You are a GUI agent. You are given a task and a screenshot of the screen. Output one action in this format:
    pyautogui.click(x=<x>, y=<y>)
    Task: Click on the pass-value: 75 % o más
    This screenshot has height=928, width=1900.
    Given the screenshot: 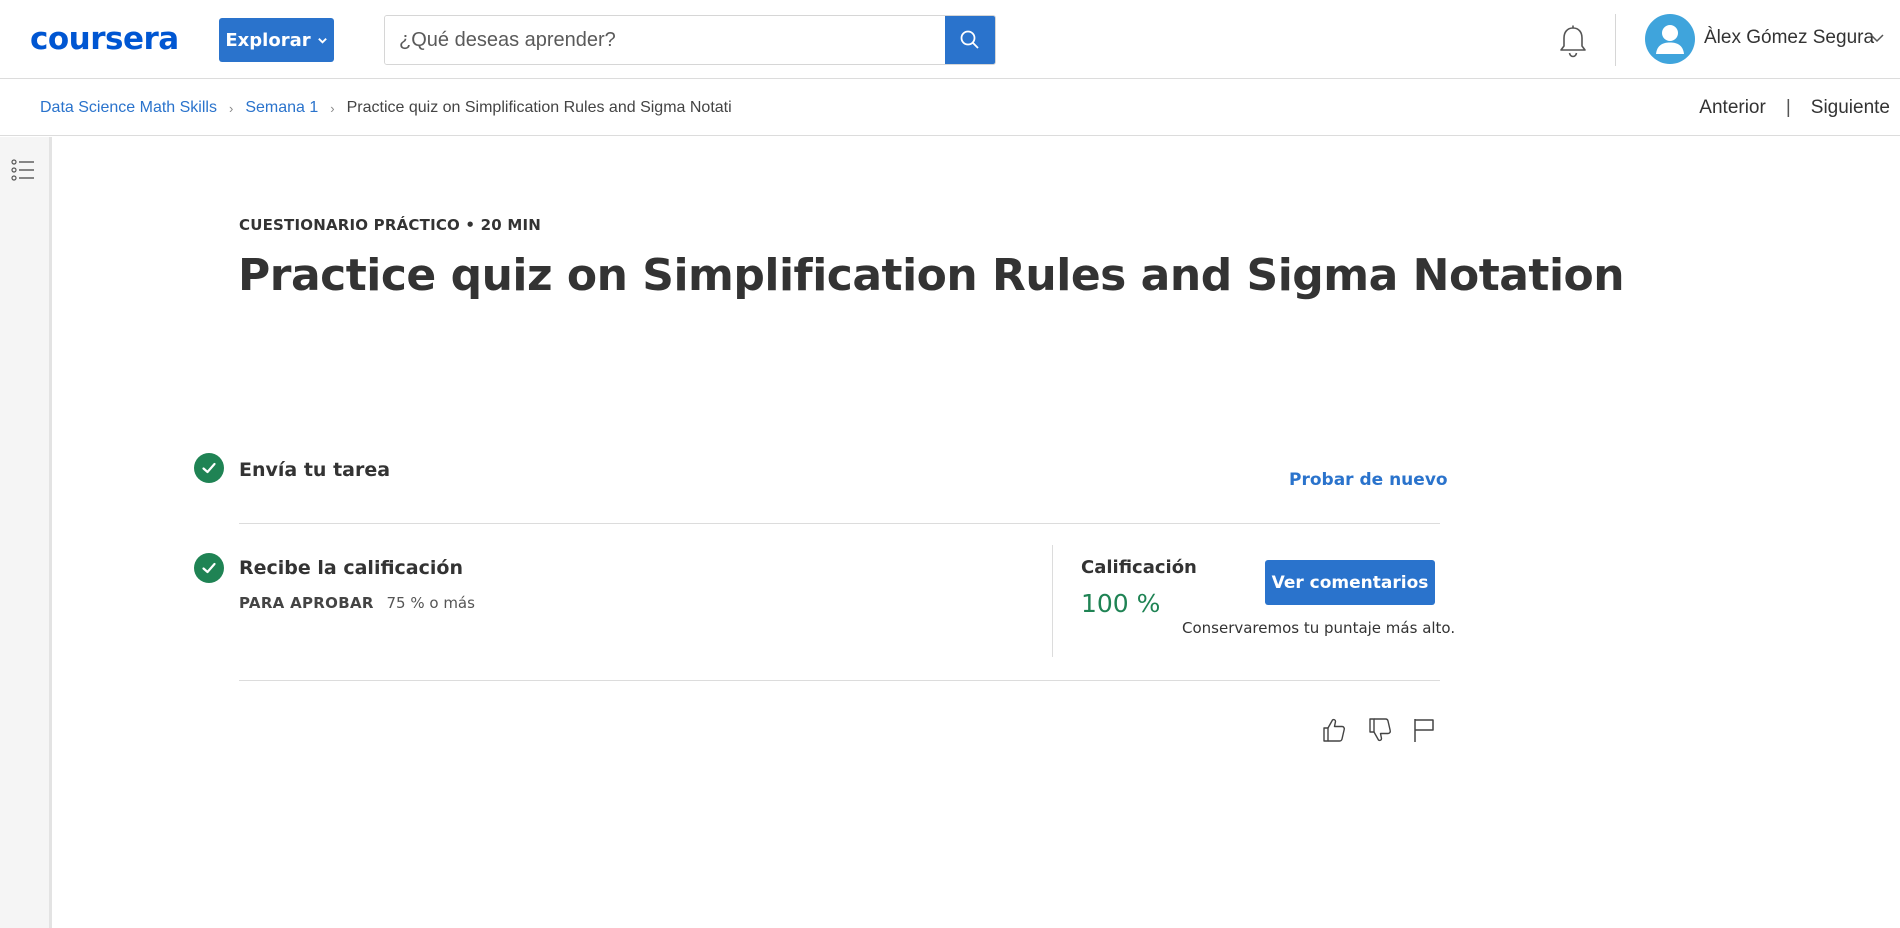 What is the action you would take?
    pyautogui.click(x=430, y=603)
    